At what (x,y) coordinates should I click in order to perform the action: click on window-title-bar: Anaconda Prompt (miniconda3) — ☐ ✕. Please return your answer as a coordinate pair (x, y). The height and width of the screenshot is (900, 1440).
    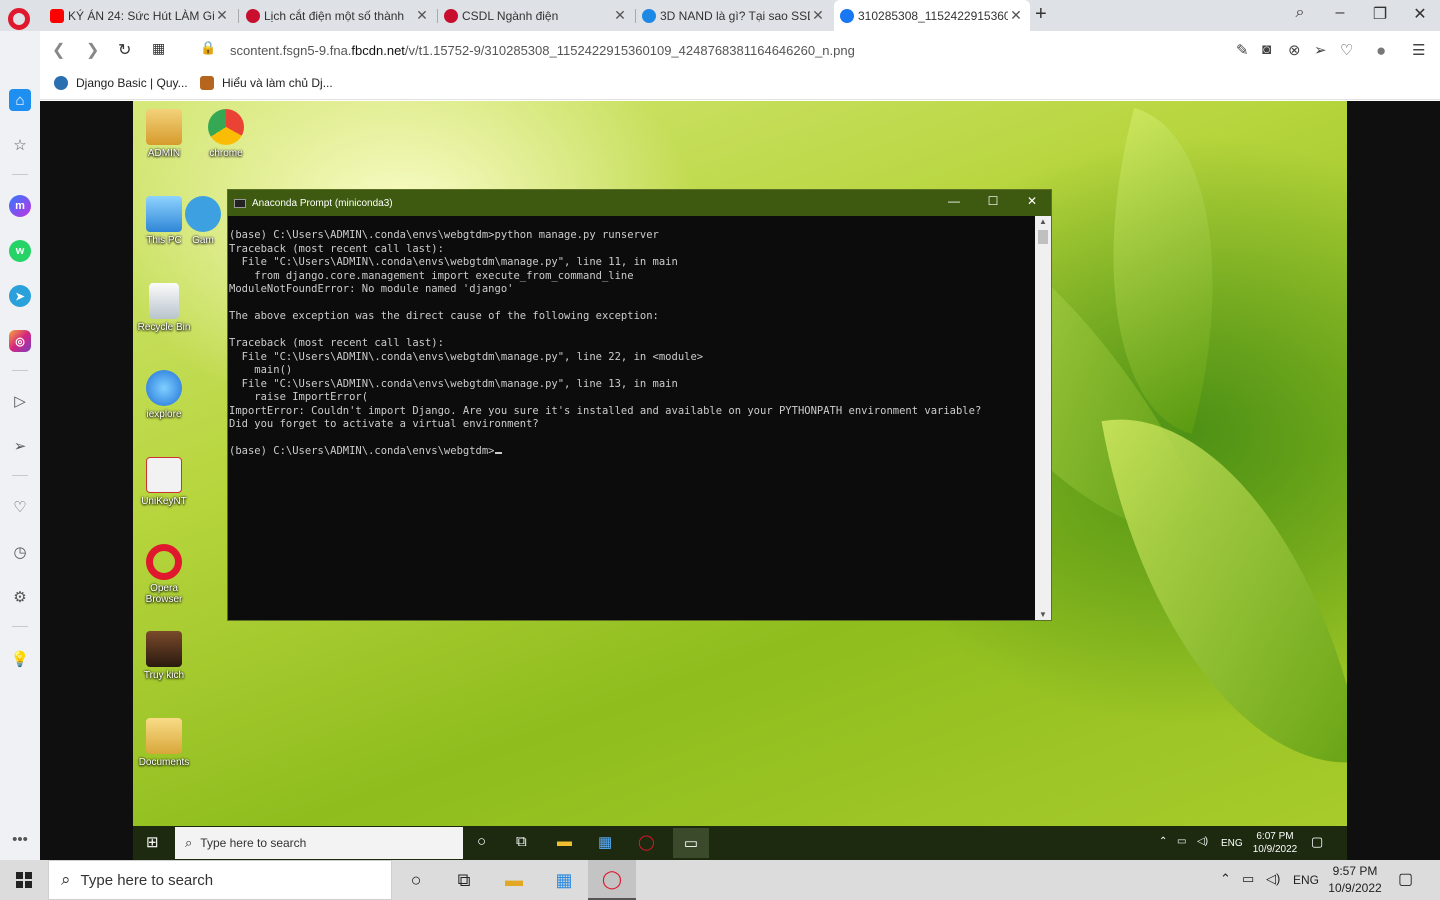
    Looking at the image, I should click on (639, 203).